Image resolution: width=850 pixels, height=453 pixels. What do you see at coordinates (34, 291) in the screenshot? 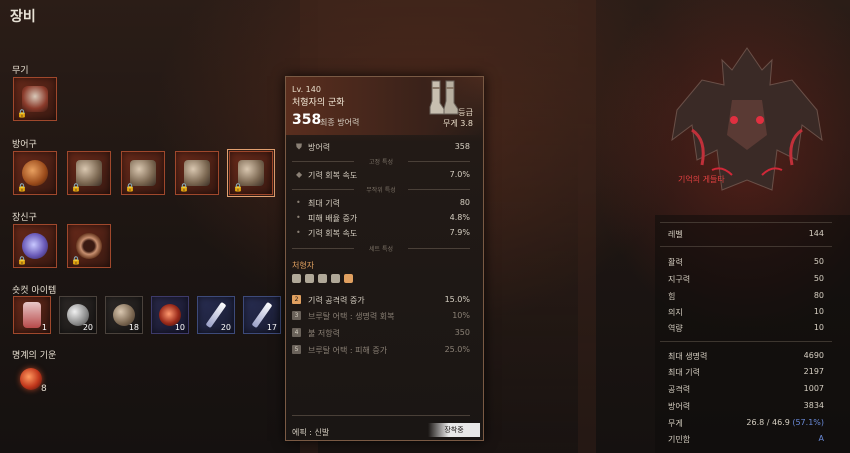
I see `shortcut-section-label: 숏컷 아이템` at bounding box center [34, 291].